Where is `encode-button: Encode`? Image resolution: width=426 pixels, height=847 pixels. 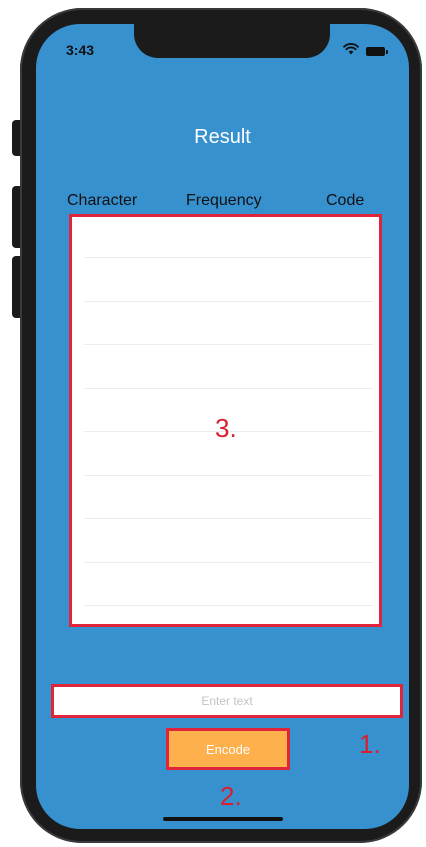
encode-button: Encode is located at coordinates (228, 749).